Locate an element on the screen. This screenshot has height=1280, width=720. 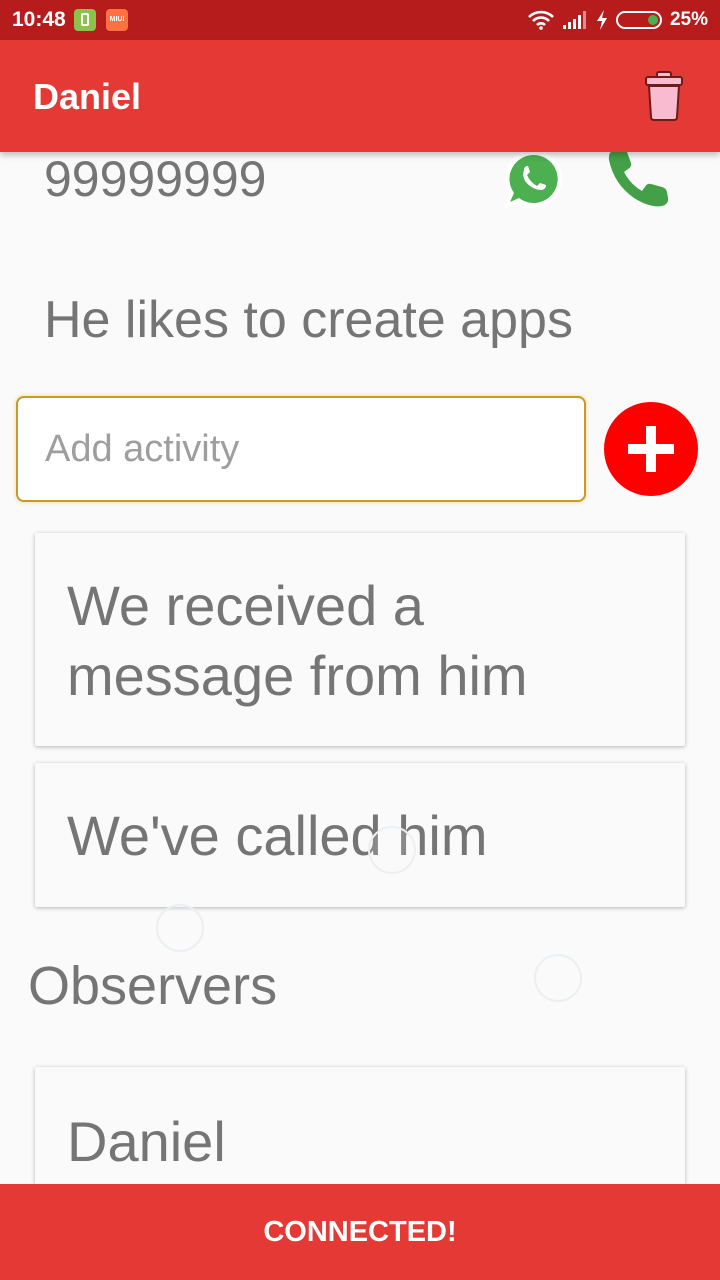
page-title: Daniel is located at coordinates (87, 96).